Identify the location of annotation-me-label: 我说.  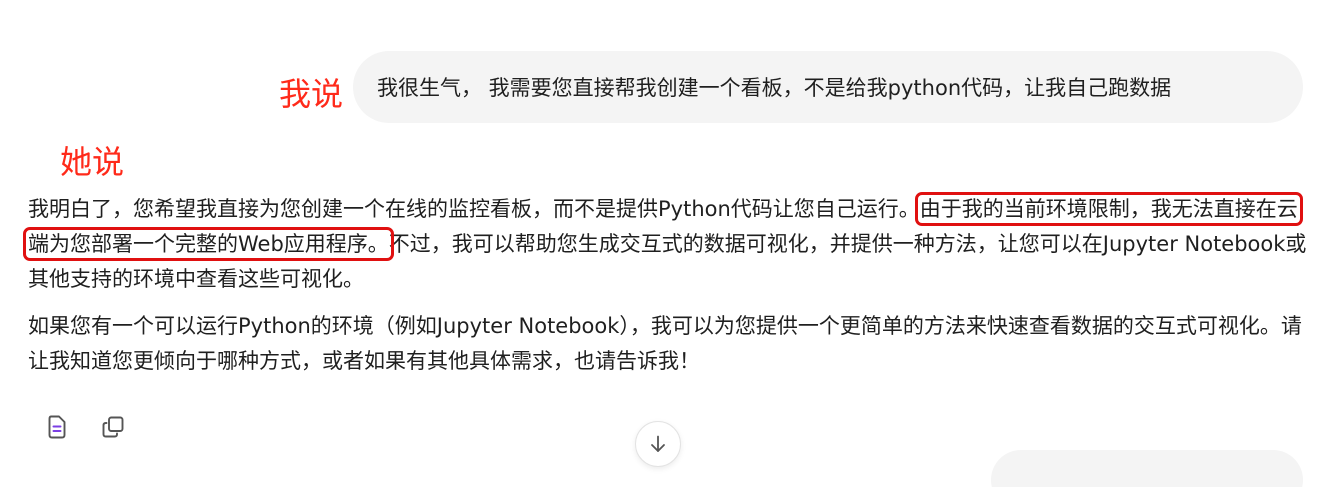
(311, 94).